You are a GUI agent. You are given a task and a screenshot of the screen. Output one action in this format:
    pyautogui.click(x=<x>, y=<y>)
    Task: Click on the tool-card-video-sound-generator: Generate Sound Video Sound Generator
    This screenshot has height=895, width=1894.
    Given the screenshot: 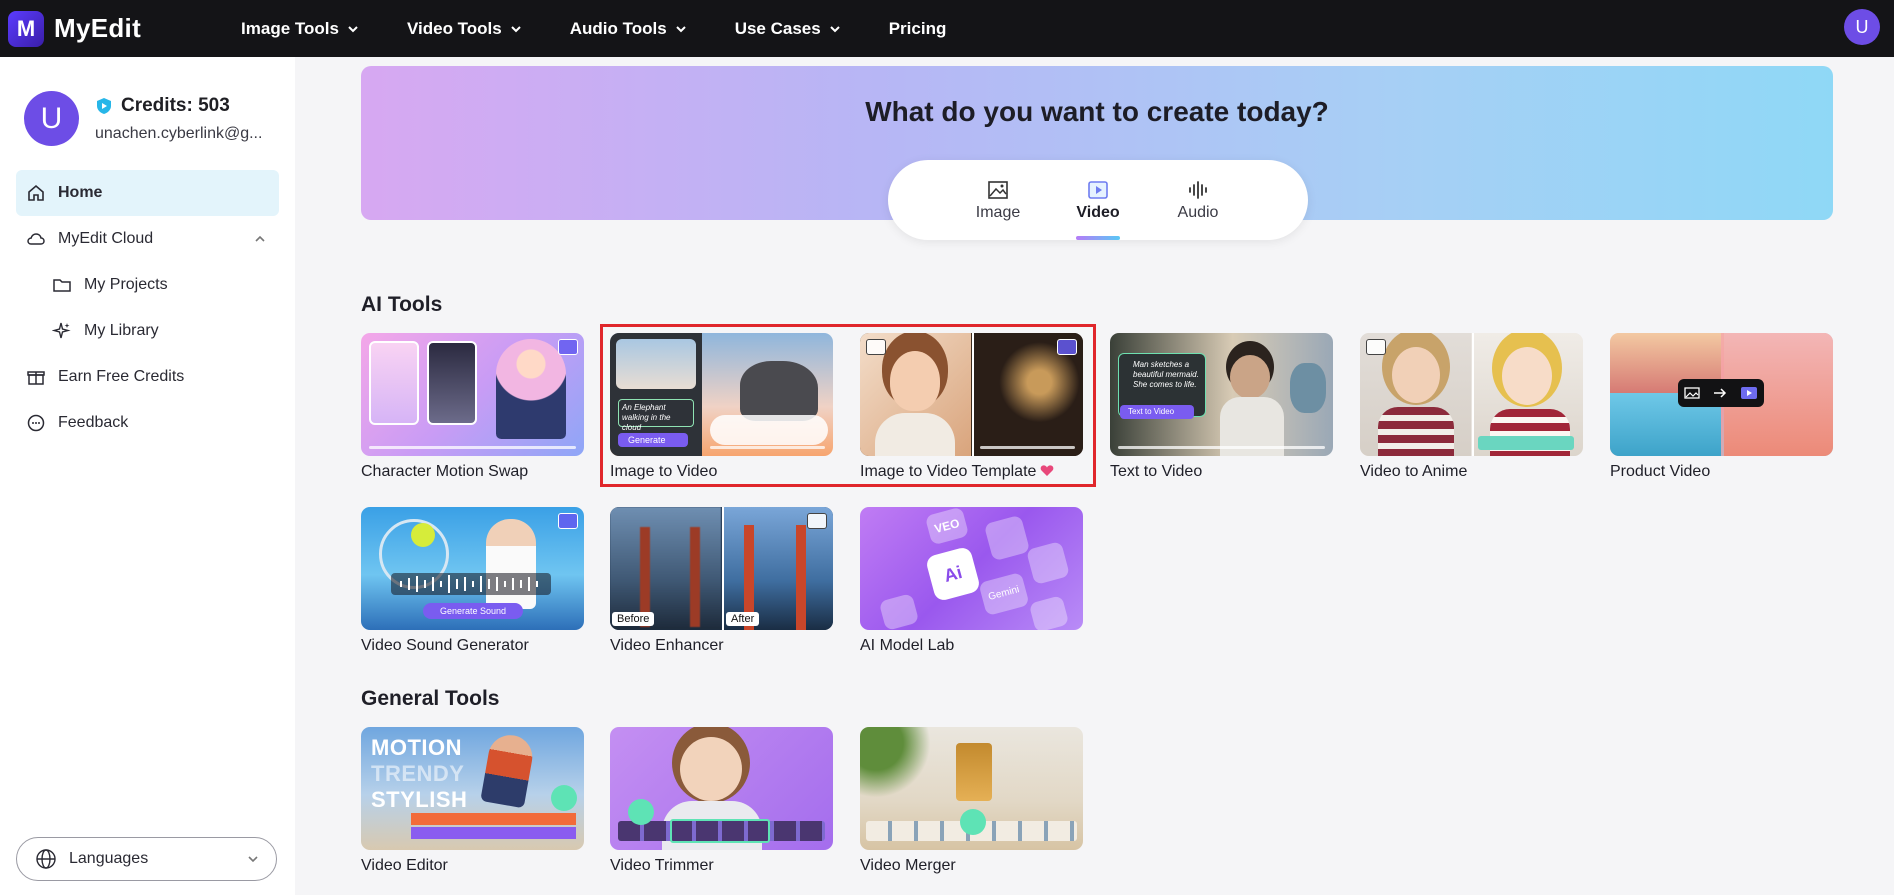 What is the action you would take?
    pyautogui.click(x=472, y=581)
    